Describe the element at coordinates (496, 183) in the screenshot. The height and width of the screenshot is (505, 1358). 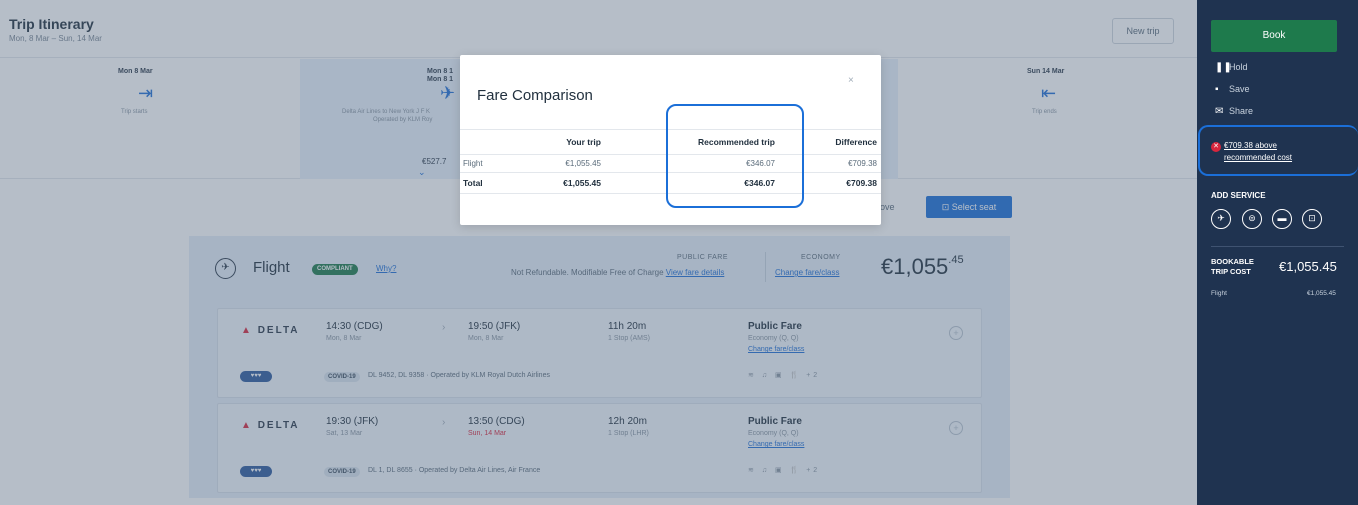
I see `row-label: Total` at that location.